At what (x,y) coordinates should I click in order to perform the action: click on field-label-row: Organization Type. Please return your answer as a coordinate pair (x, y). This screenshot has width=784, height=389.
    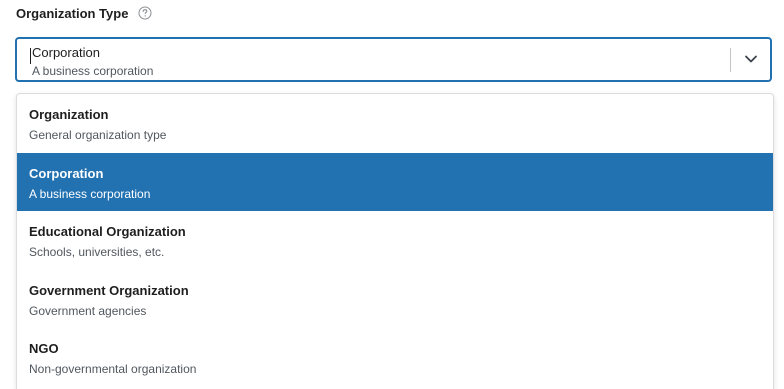
    Looking at the image, I should click on (84, 13).